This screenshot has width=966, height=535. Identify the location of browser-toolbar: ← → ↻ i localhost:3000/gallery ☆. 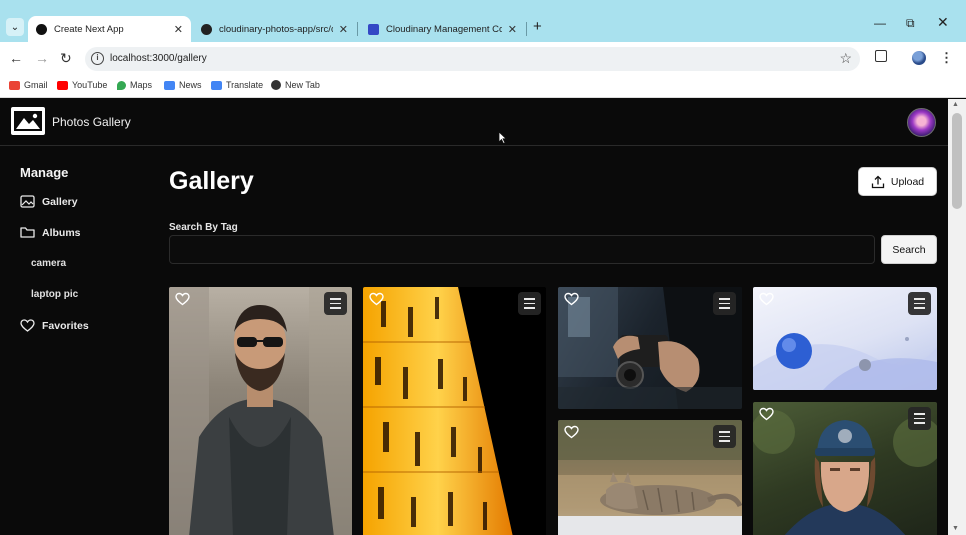
(483, 58).